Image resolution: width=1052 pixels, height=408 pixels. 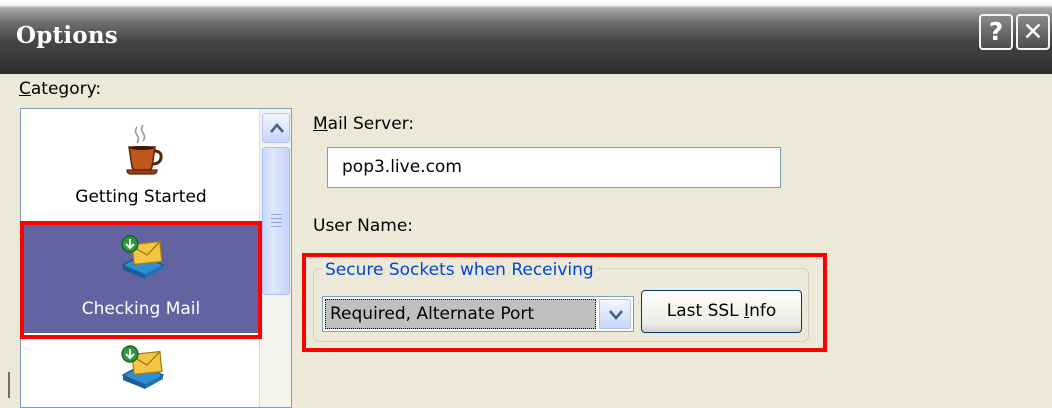 What do you see at coordinates (320, 124) in the screenshot?
I see `mail-server-label-accelerator: M` at bounding box center [320, 124].